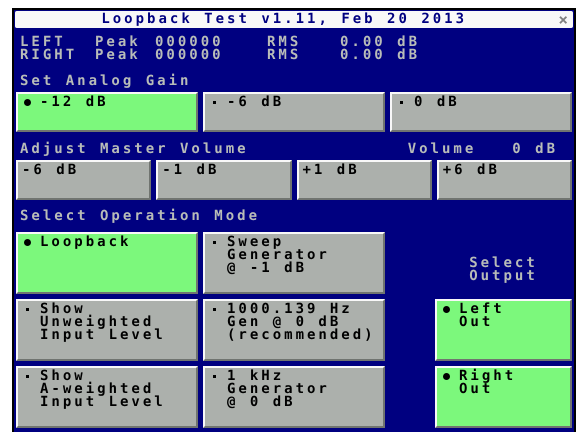 The width and height of the screenshot is (579, 432). I want to click on option-button: Loopback, so click(107, 263).